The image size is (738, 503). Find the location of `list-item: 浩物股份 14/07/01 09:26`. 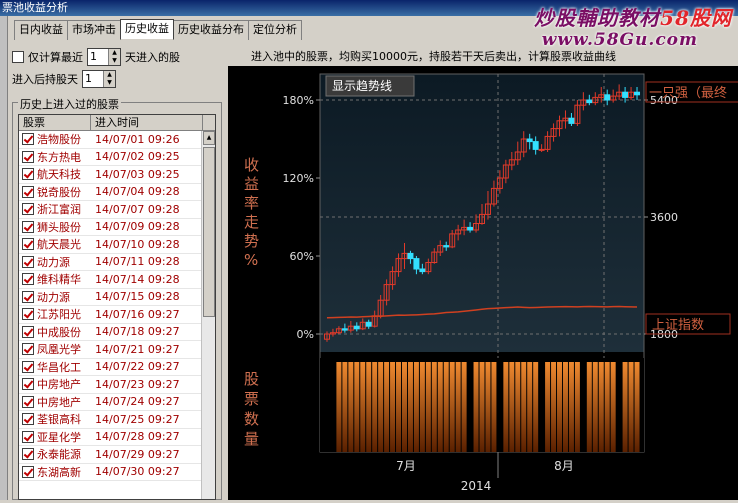

list-item: 浩物股份 14/07/01 09:26 is located at coordinates (117, 140).